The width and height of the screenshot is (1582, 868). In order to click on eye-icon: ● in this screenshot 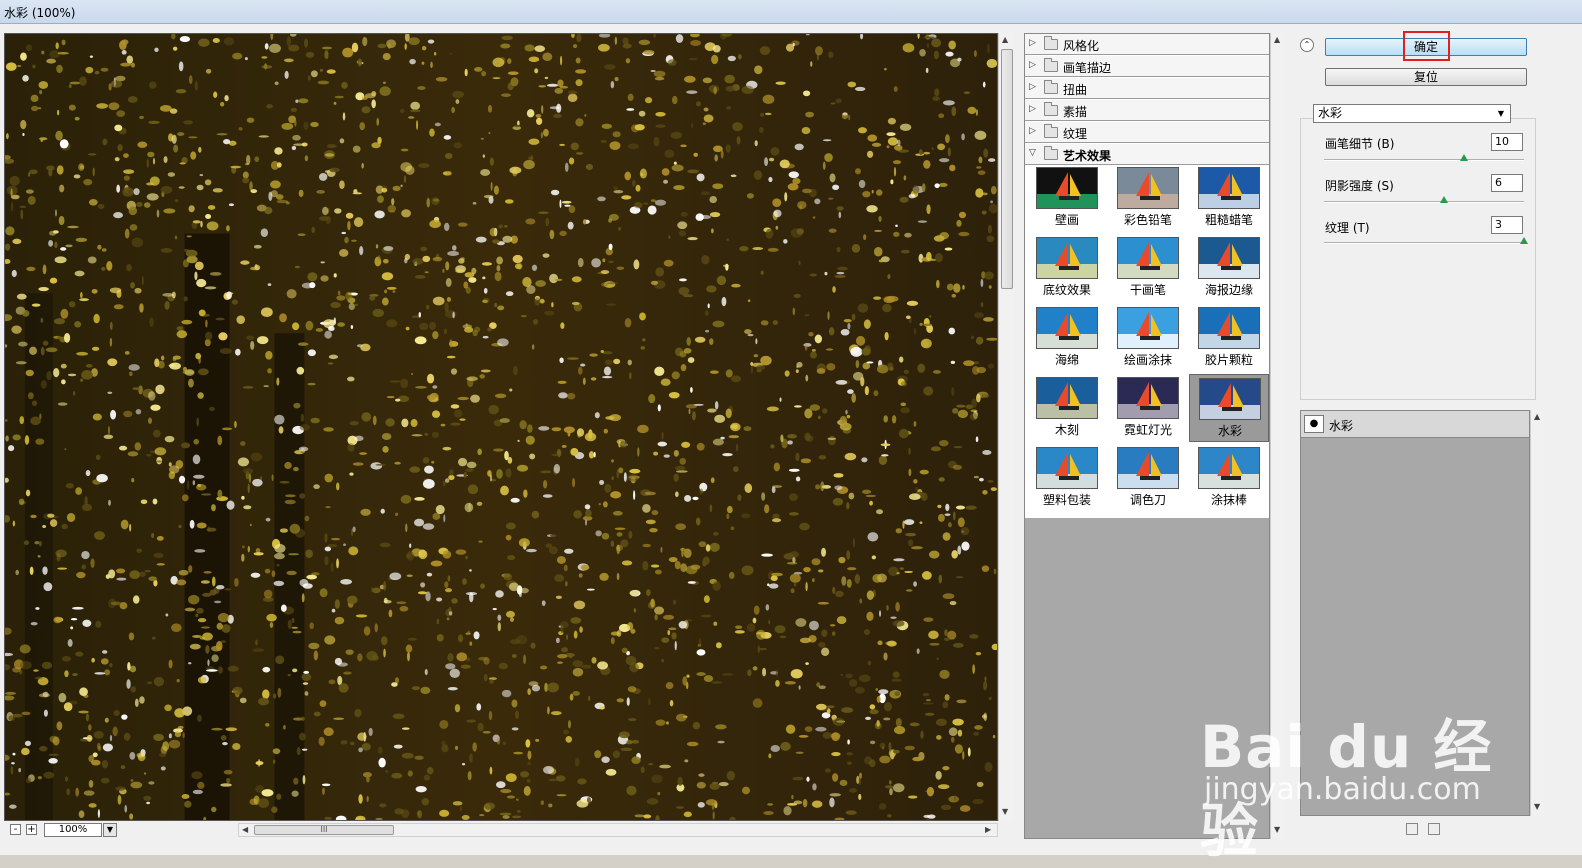, I will do `click(1314, 424)`.